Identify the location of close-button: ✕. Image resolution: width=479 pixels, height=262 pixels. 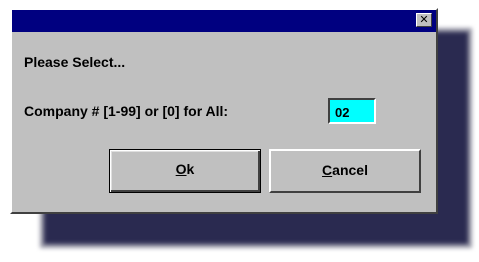
(424, 20).